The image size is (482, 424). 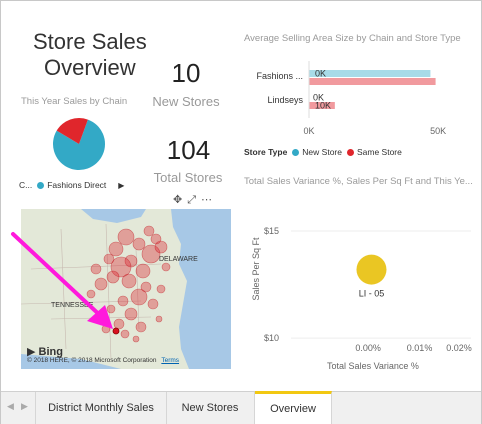 I want to click on tab-district-monthly-sales: District Monthly Sales, so click(x=101, y=408).